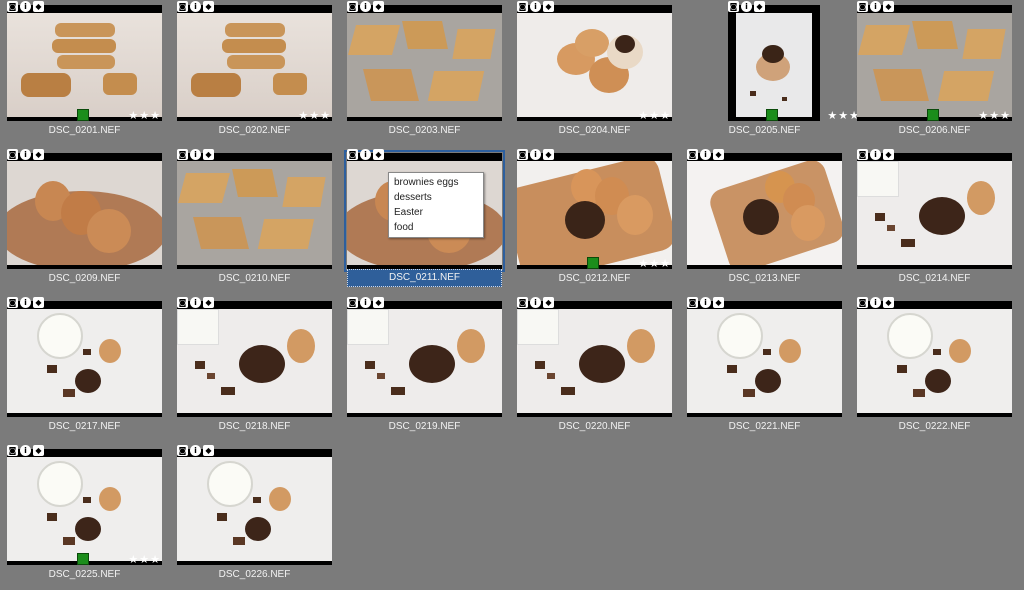 Image resolution: width=1024 pixels, height=590 pixels. Describe the element at coordinates (769, 73) in the screenshot. I see `thumbnail-dsc_0205: ◙ i ◆ ★★★ DSC_0205.NEF` at that location.